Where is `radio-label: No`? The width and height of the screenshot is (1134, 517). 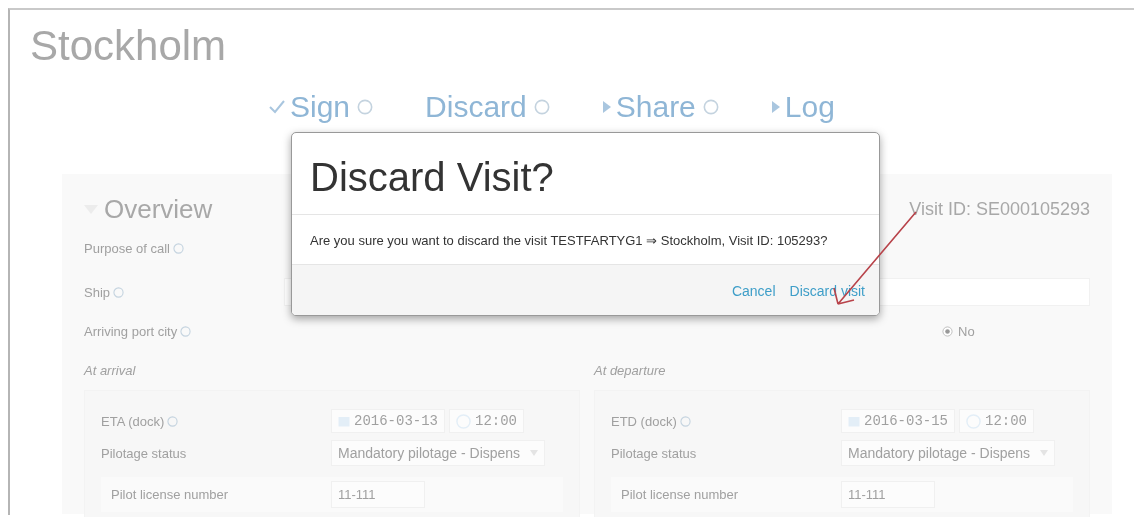 radio-label: No is located at coordinates (966, 331).